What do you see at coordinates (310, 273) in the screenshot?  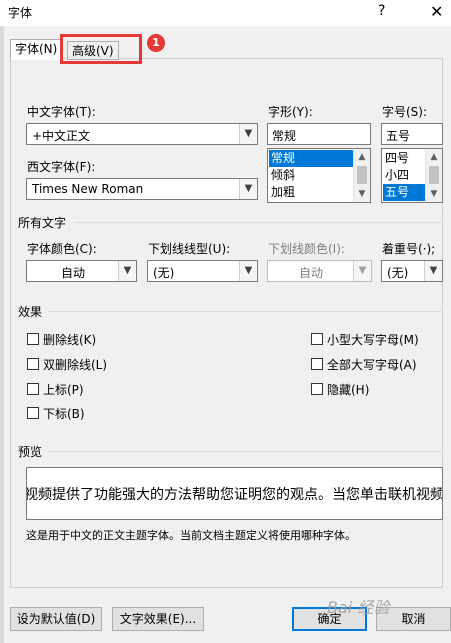 I see `underline-color-value: 自动` at bounding box center [310, 273].